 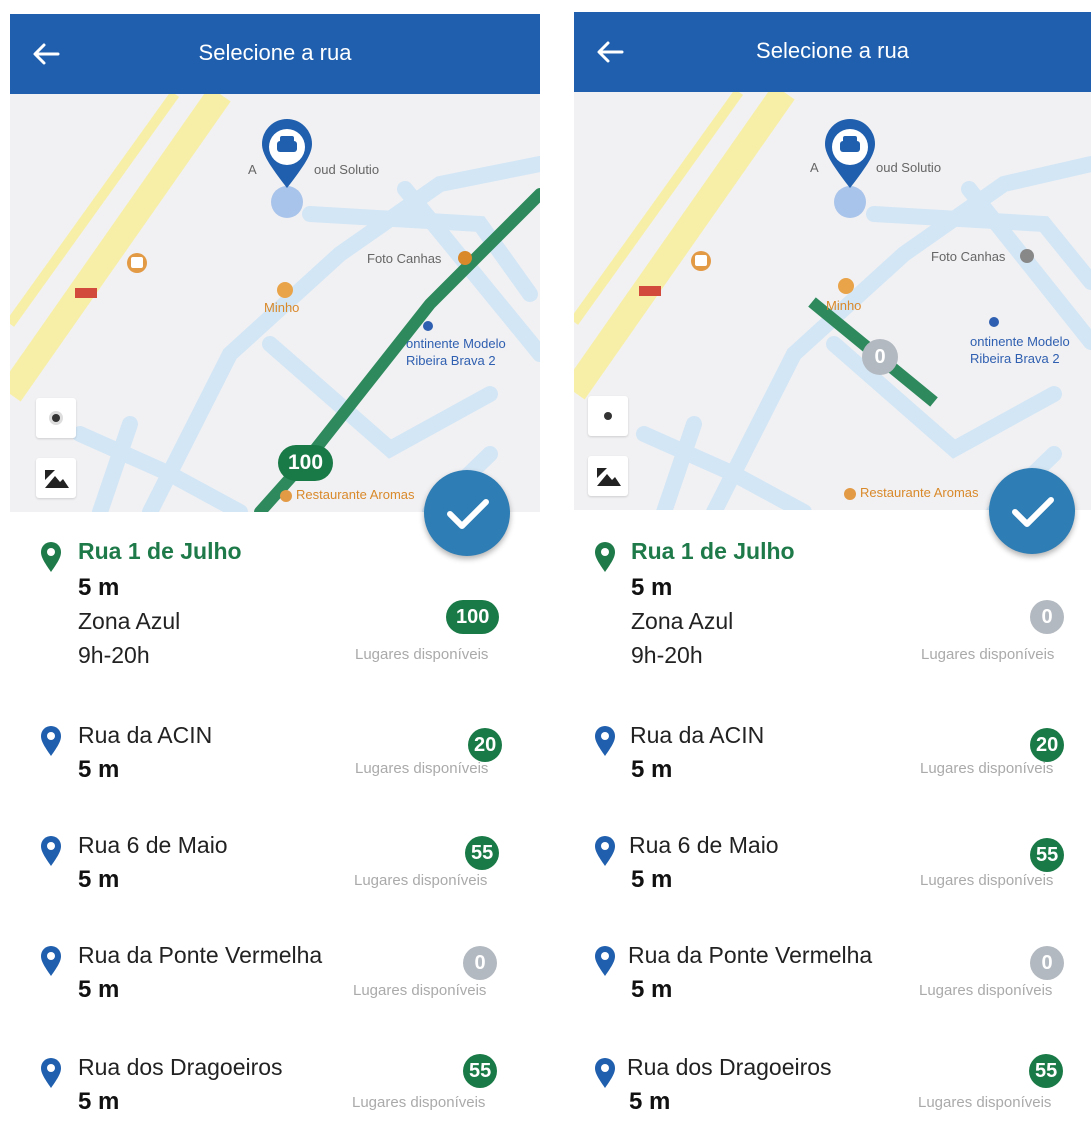 I want to click on segment-badge: 100, so click(x=306, y=463).